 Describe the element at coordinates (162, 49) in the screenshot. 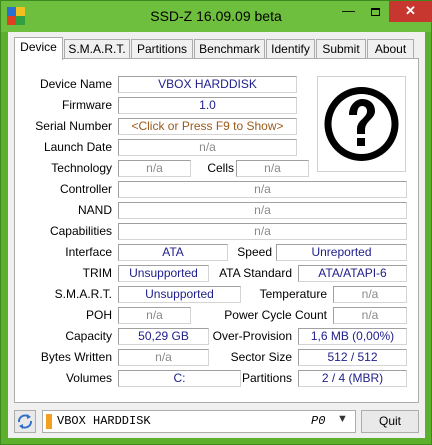

I see `tab-partitions: Partitions` at that location.